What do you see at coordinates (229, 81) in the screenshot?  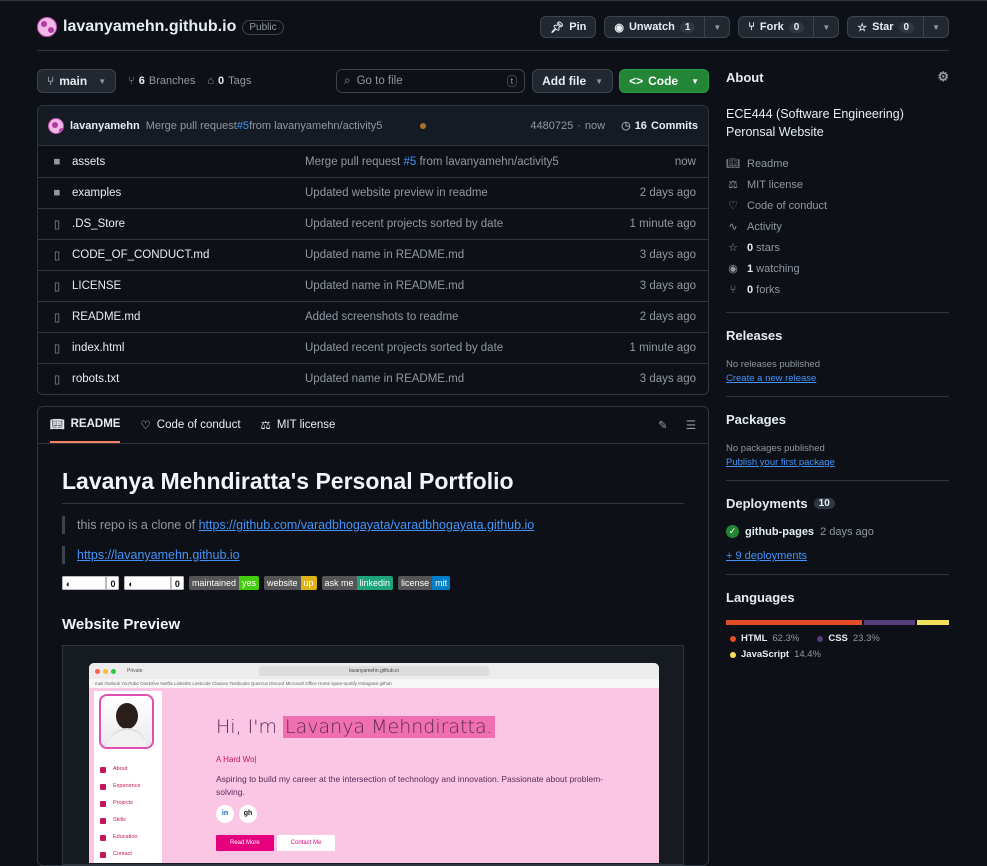 I see `tags-link: ⌂ 0 Tags` at bounding box center [229, 81].